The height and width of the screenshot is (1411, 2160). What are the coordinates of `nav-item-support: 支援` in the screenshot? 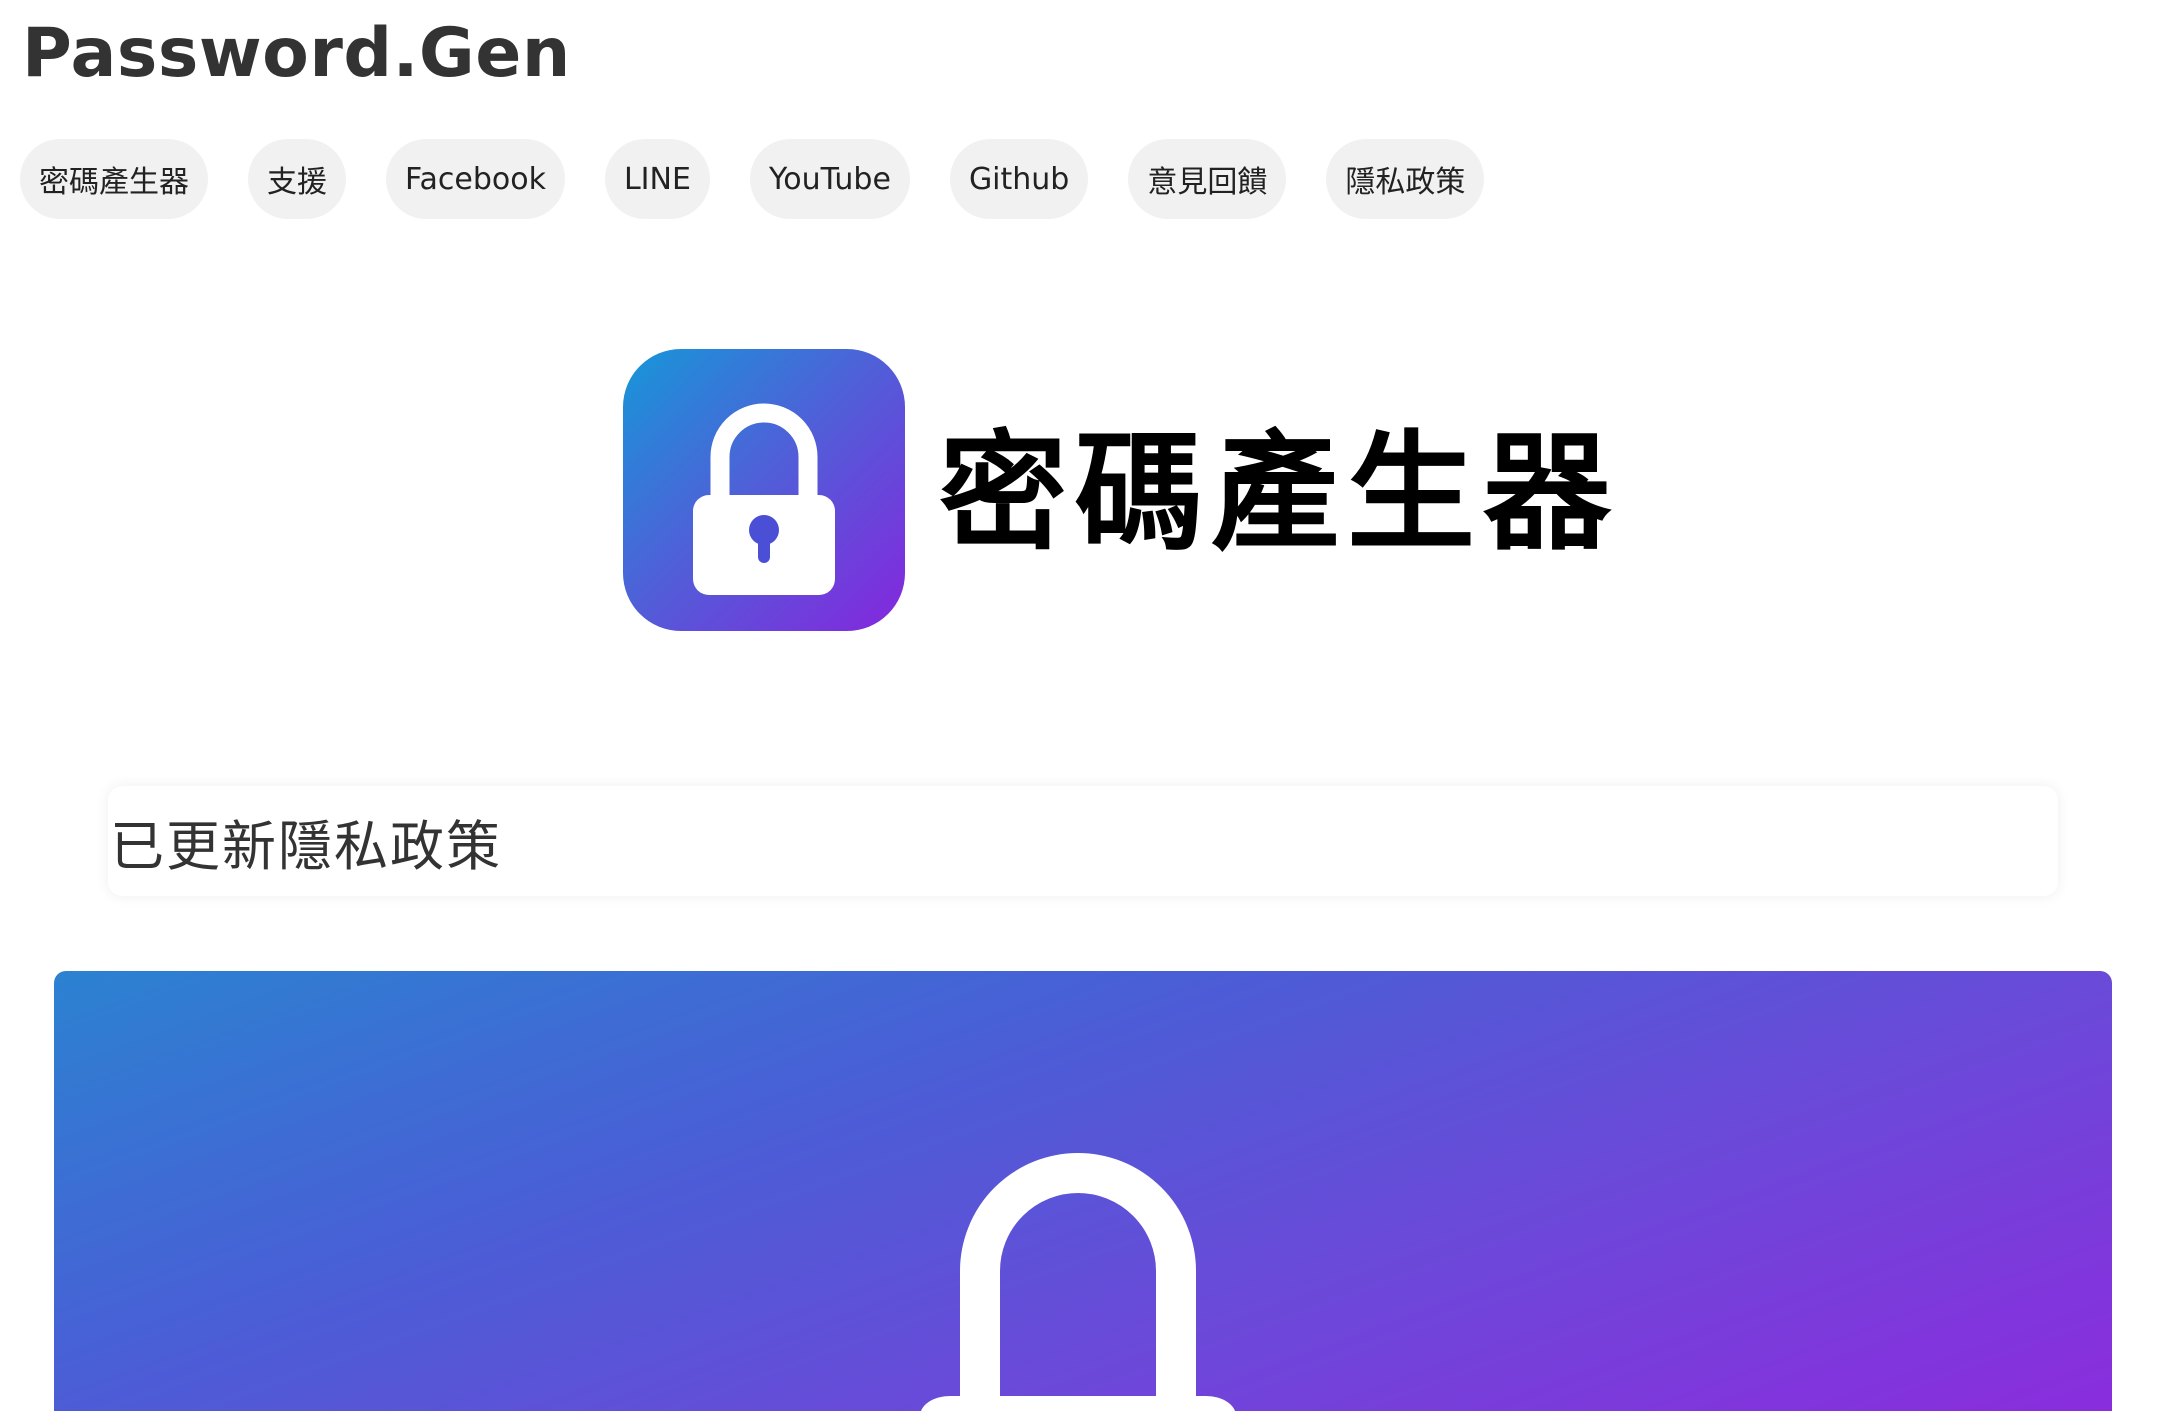 It's located at (297, 179).